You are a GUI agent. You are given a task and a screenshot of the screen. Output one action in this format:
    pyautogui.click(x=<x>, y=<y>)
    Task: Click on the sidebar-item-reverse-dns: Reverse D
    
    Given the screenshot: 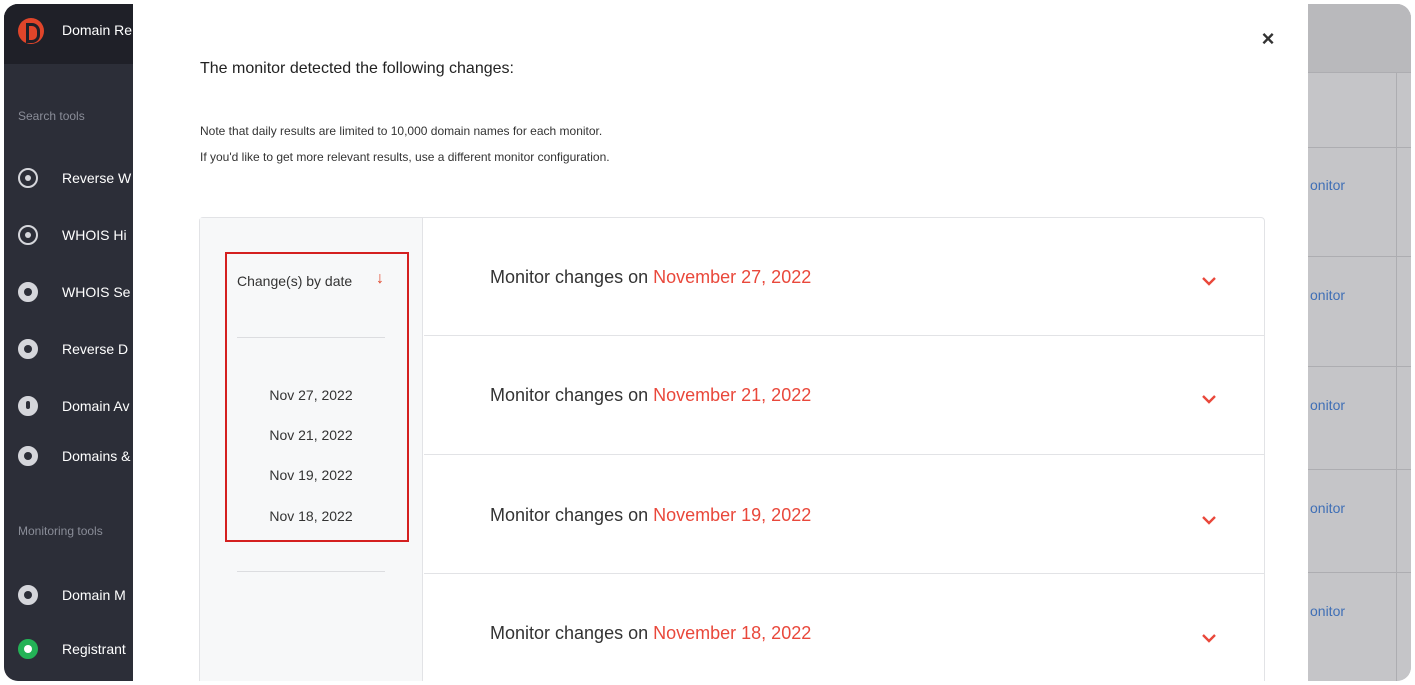 What is the action you would take?
    pyautogui.click(x=68, y=349)
    